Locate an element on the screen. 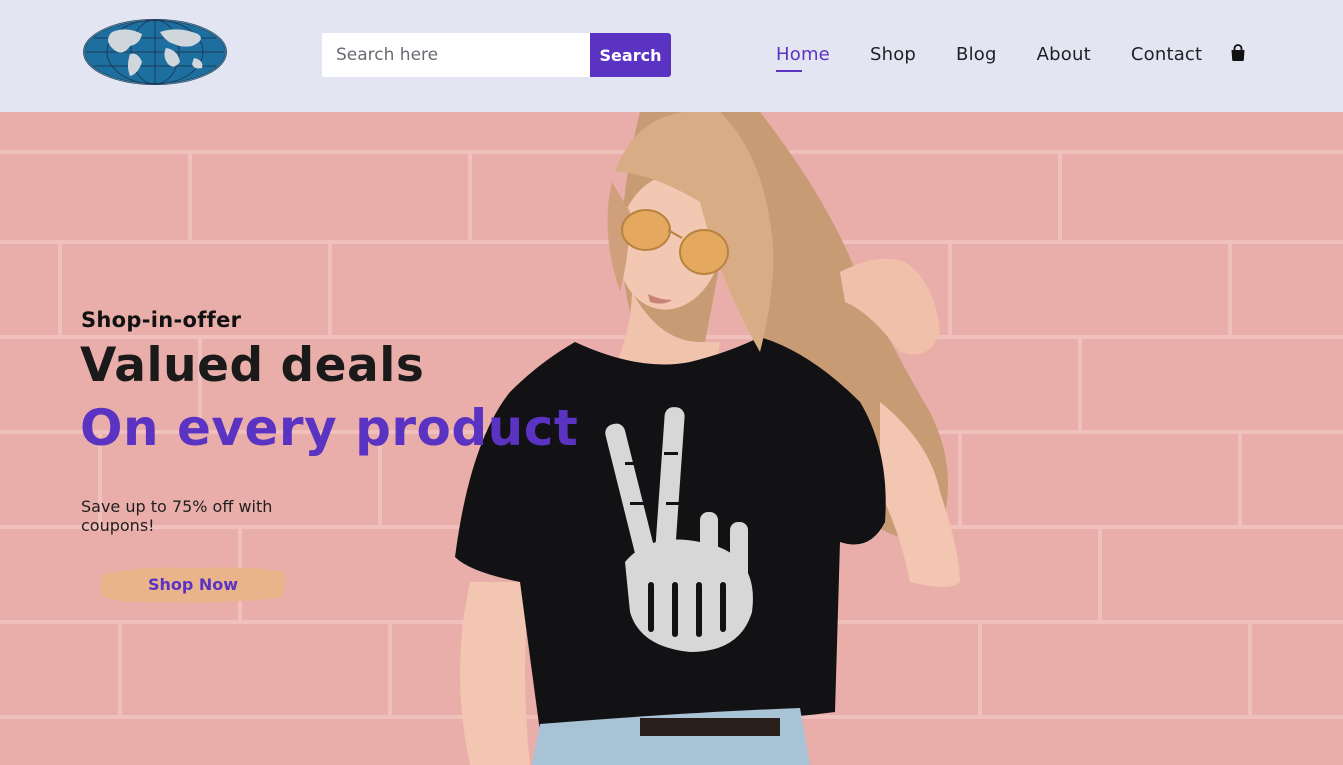  globe-logo-icon is located at coordinates (155, 52).